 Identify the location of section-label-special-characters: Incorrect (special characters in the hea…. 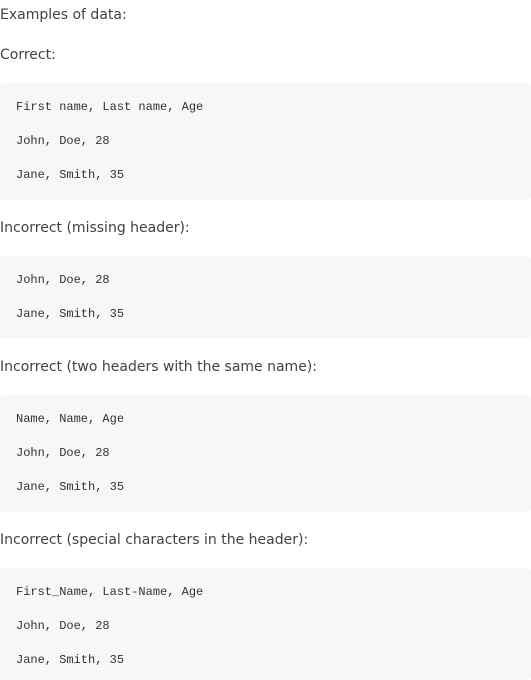
(154, 540).